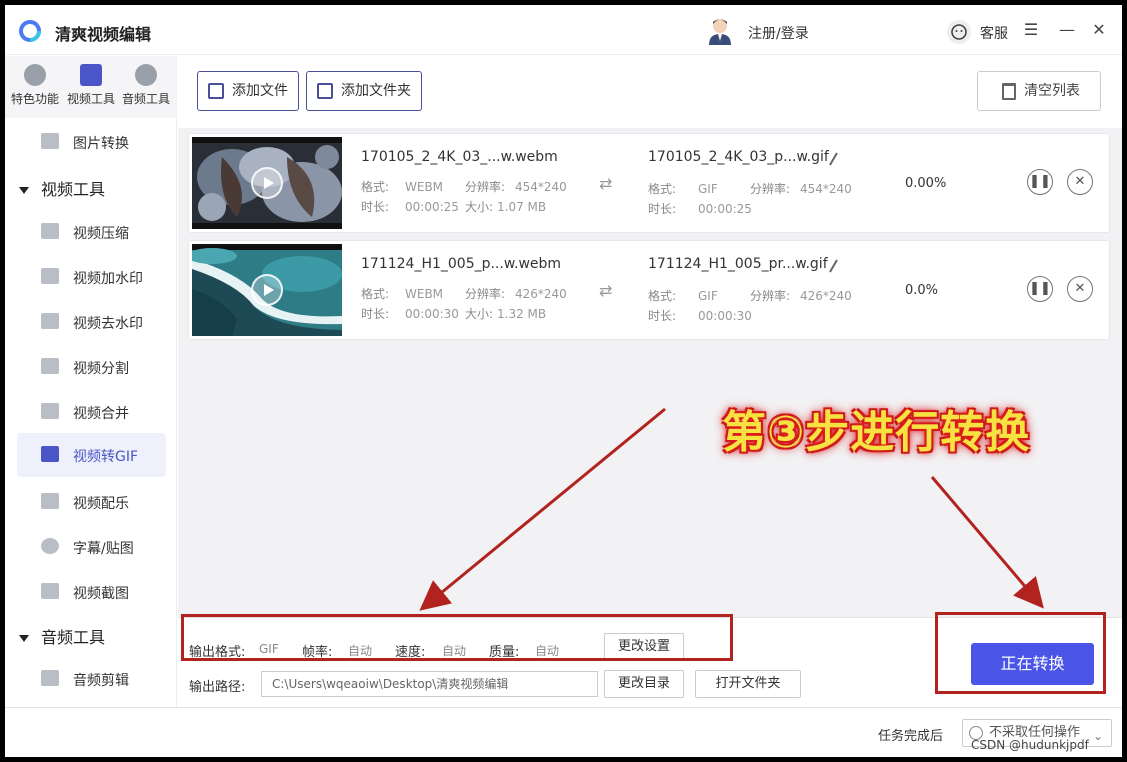  What do you see at coordinates (101, 594) in the screenshot?
I see `sidebar-item-label: 视频截图` at bounding box center [101, 594].